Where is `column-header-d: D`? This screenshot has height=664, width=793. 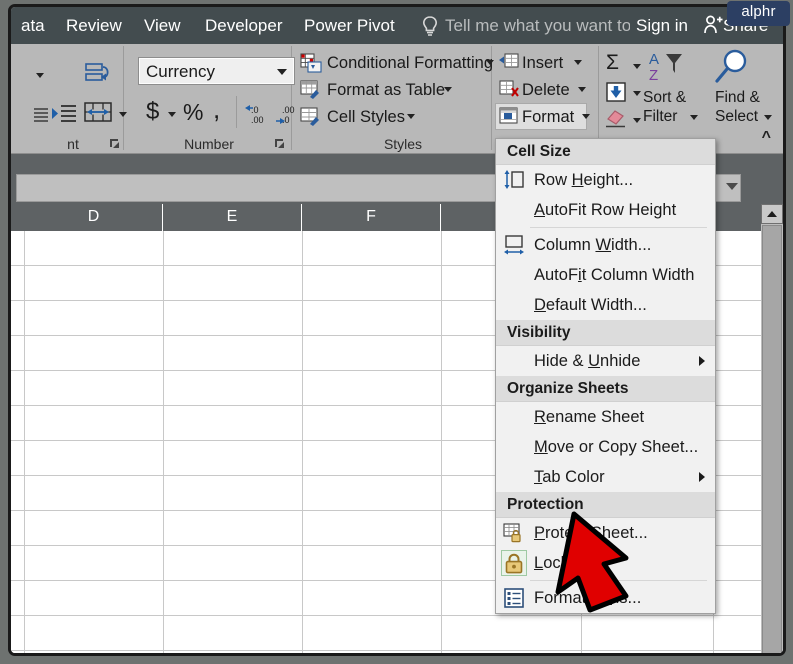
column-header-d: D is located at coordinates (94, 217).